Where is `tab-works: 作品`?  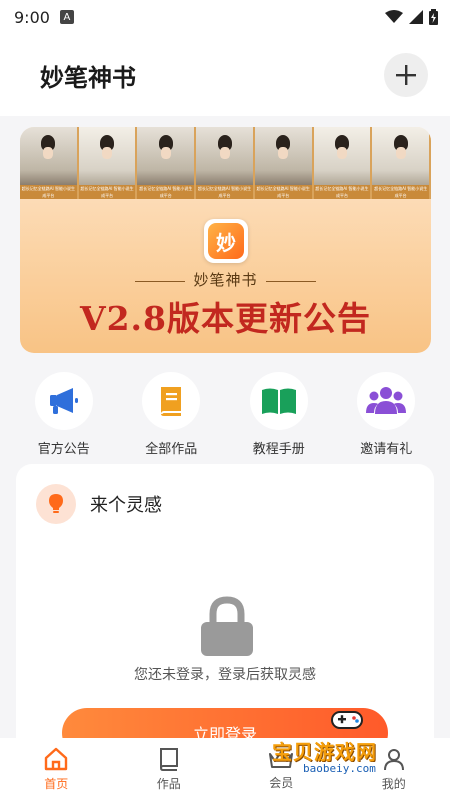
tab-works: 作品 is located at coordinates (169, 769).